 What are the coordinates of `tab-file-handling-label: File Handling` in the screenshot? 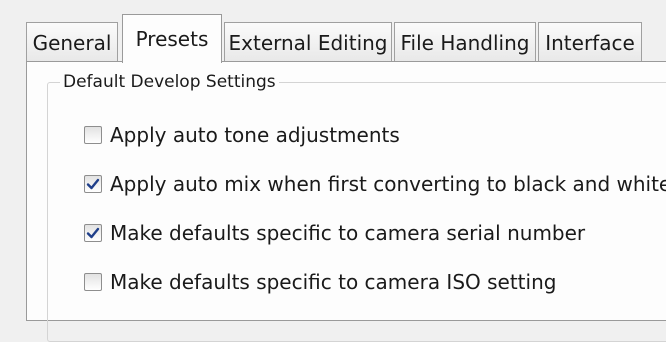 It's located at (465, 43).